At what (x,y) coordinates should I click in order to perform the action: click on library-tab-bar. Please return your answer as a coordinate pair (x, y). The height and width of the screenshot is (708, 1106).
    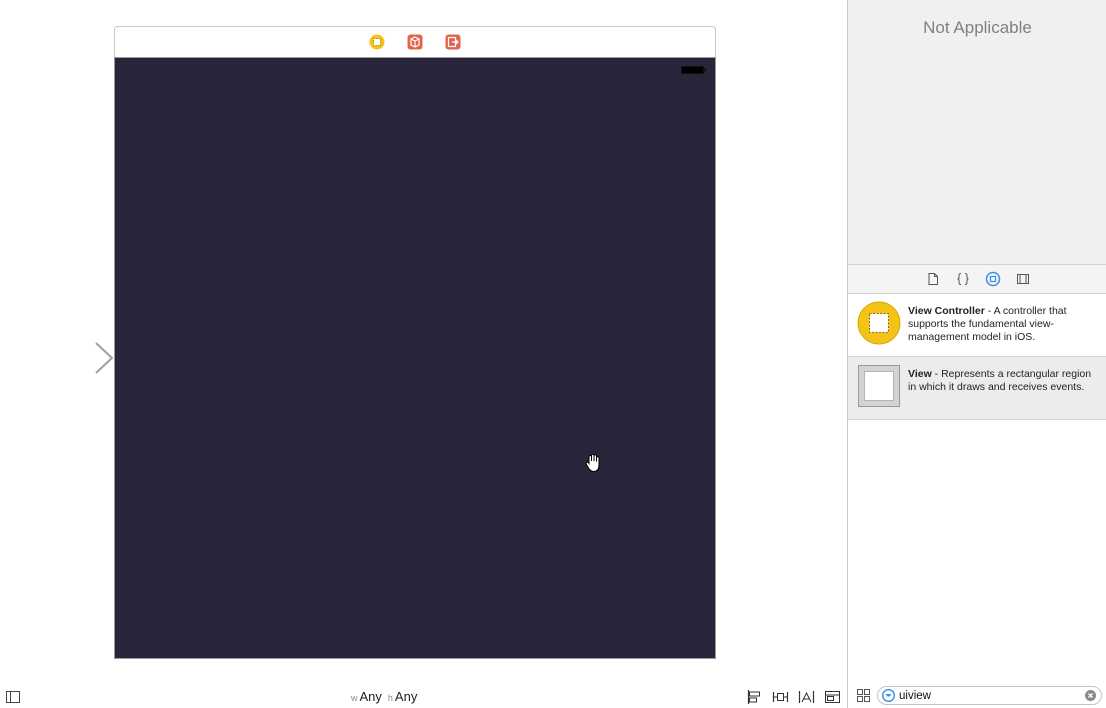
    Looking at the image, I should click on (977, 279).